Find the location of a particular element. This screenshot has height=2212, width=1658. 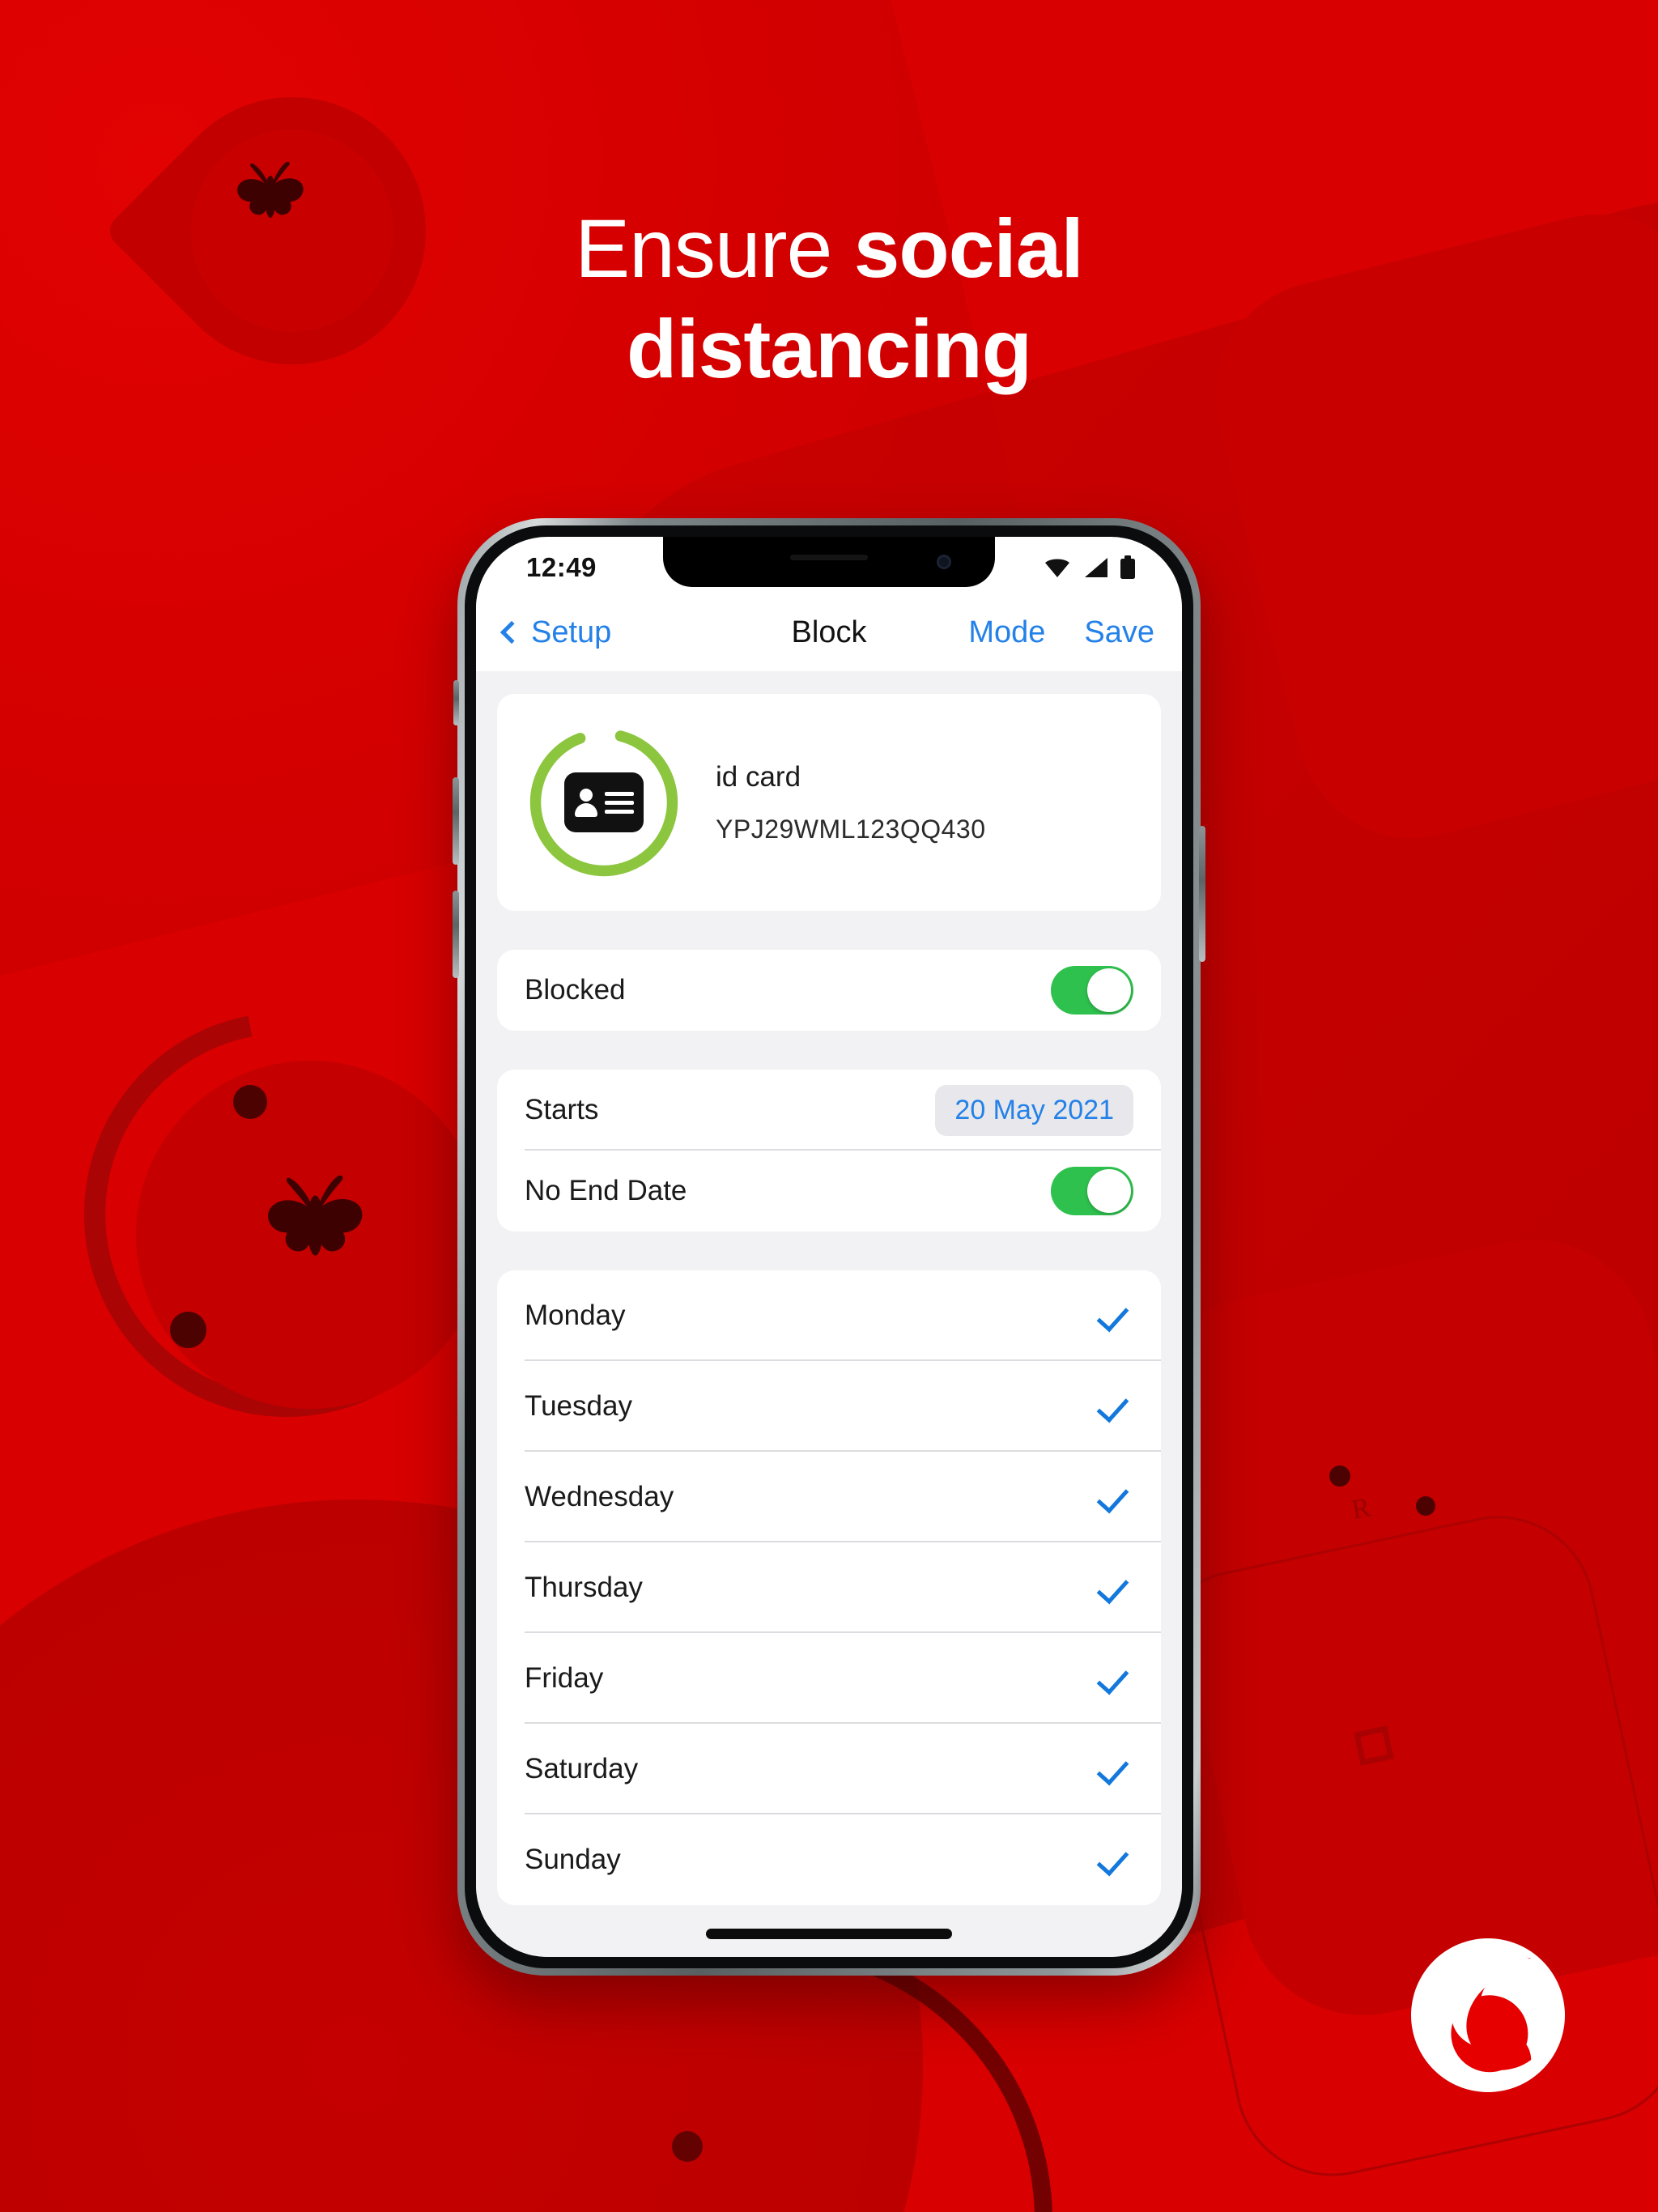

device-serial: YPJ29WML123QQ430 is located at coordinates (851, 829).